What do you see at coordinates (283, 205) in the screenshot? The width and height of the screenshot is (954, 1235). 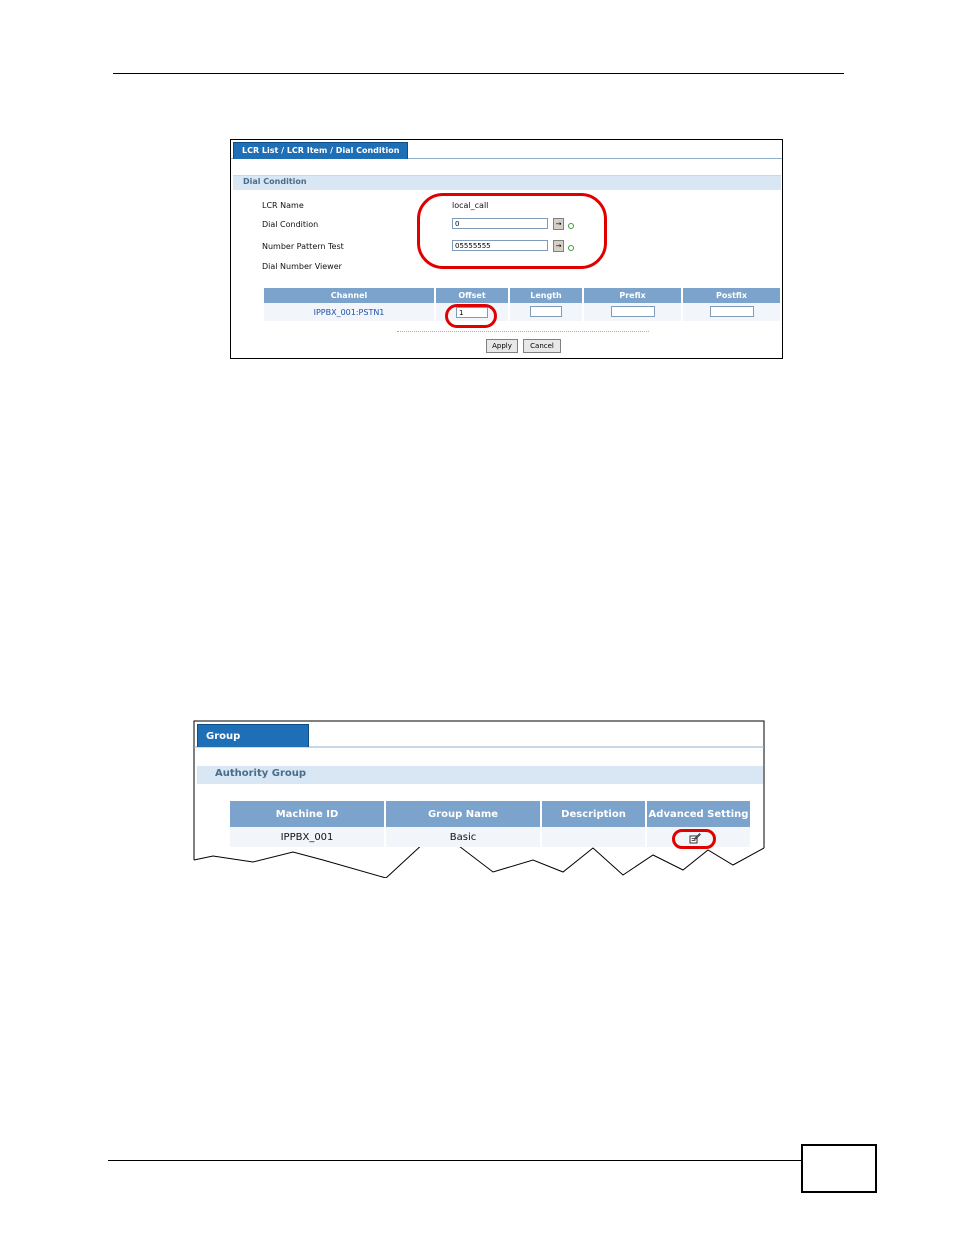 I see `lcr-name-label: LCR Name` at bounding box center [283, 205].